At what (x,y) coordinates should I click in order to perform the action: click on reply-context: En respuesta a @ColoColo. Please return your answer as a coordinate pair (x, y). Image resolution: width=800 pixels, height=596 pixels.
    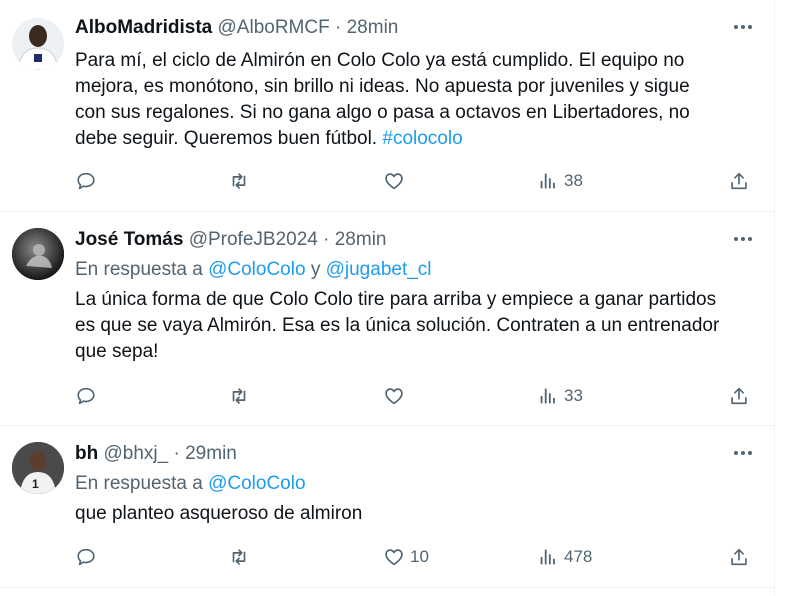
    Looking at the image, I should click on (415, 484).